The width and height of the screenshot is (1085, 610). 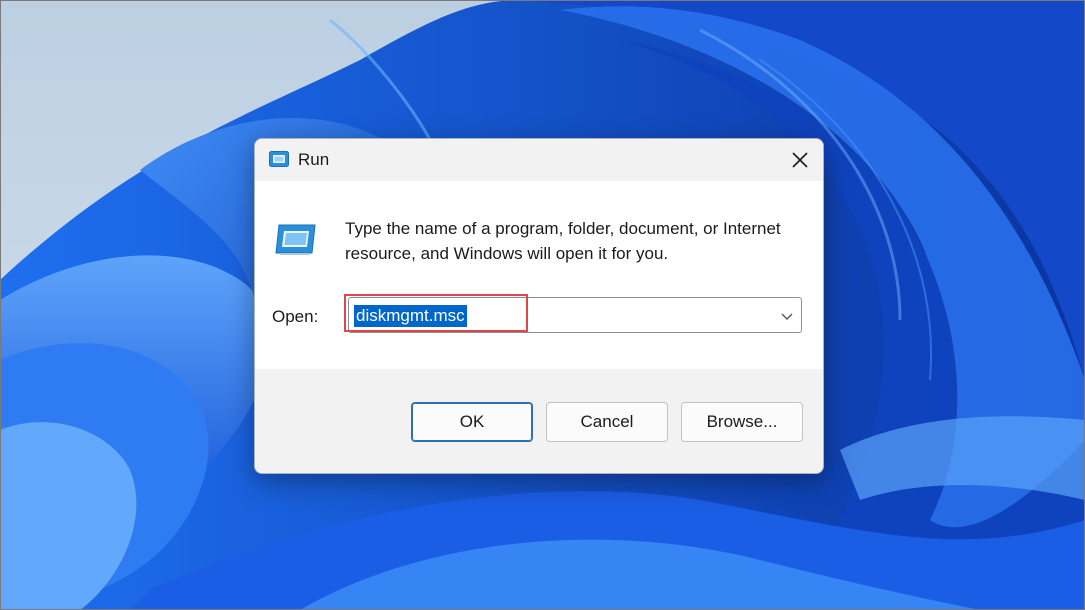 I want to click on dialog-title: Run, so click(x=314, y=159).